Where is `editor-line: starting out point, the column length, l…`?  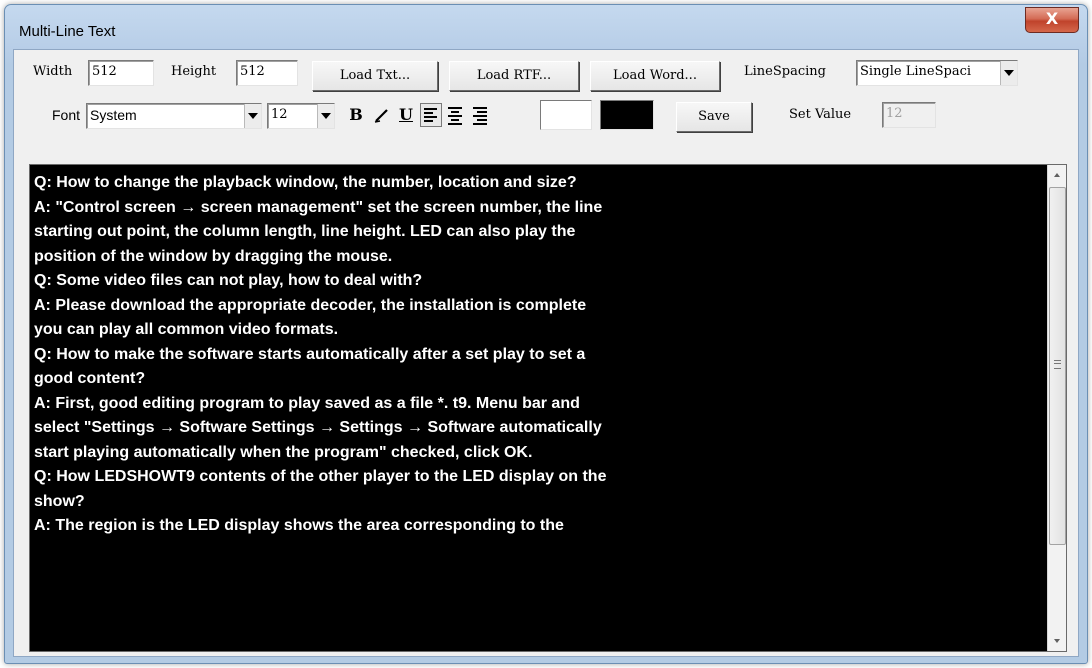
editor-line: starting out point, the column length, l… is located at coordinates (305, 231).